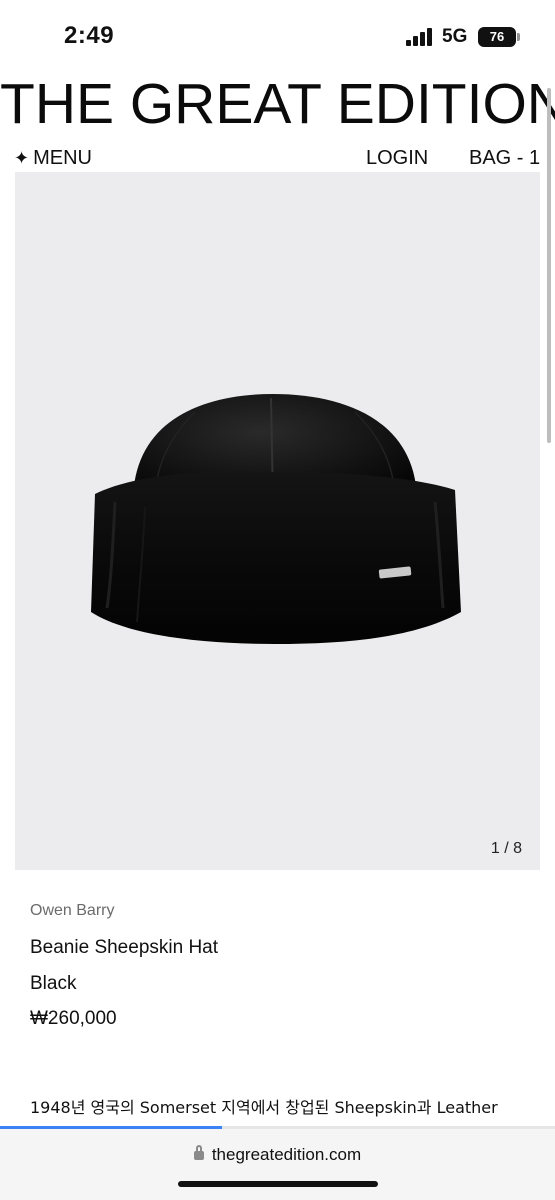 This screenshot has width=555, height=1200. What do you see at coordinates (286, 1154) in the screenshot?
I see `url-text: thegreatedition.com` at bounding box center [286, 1154].